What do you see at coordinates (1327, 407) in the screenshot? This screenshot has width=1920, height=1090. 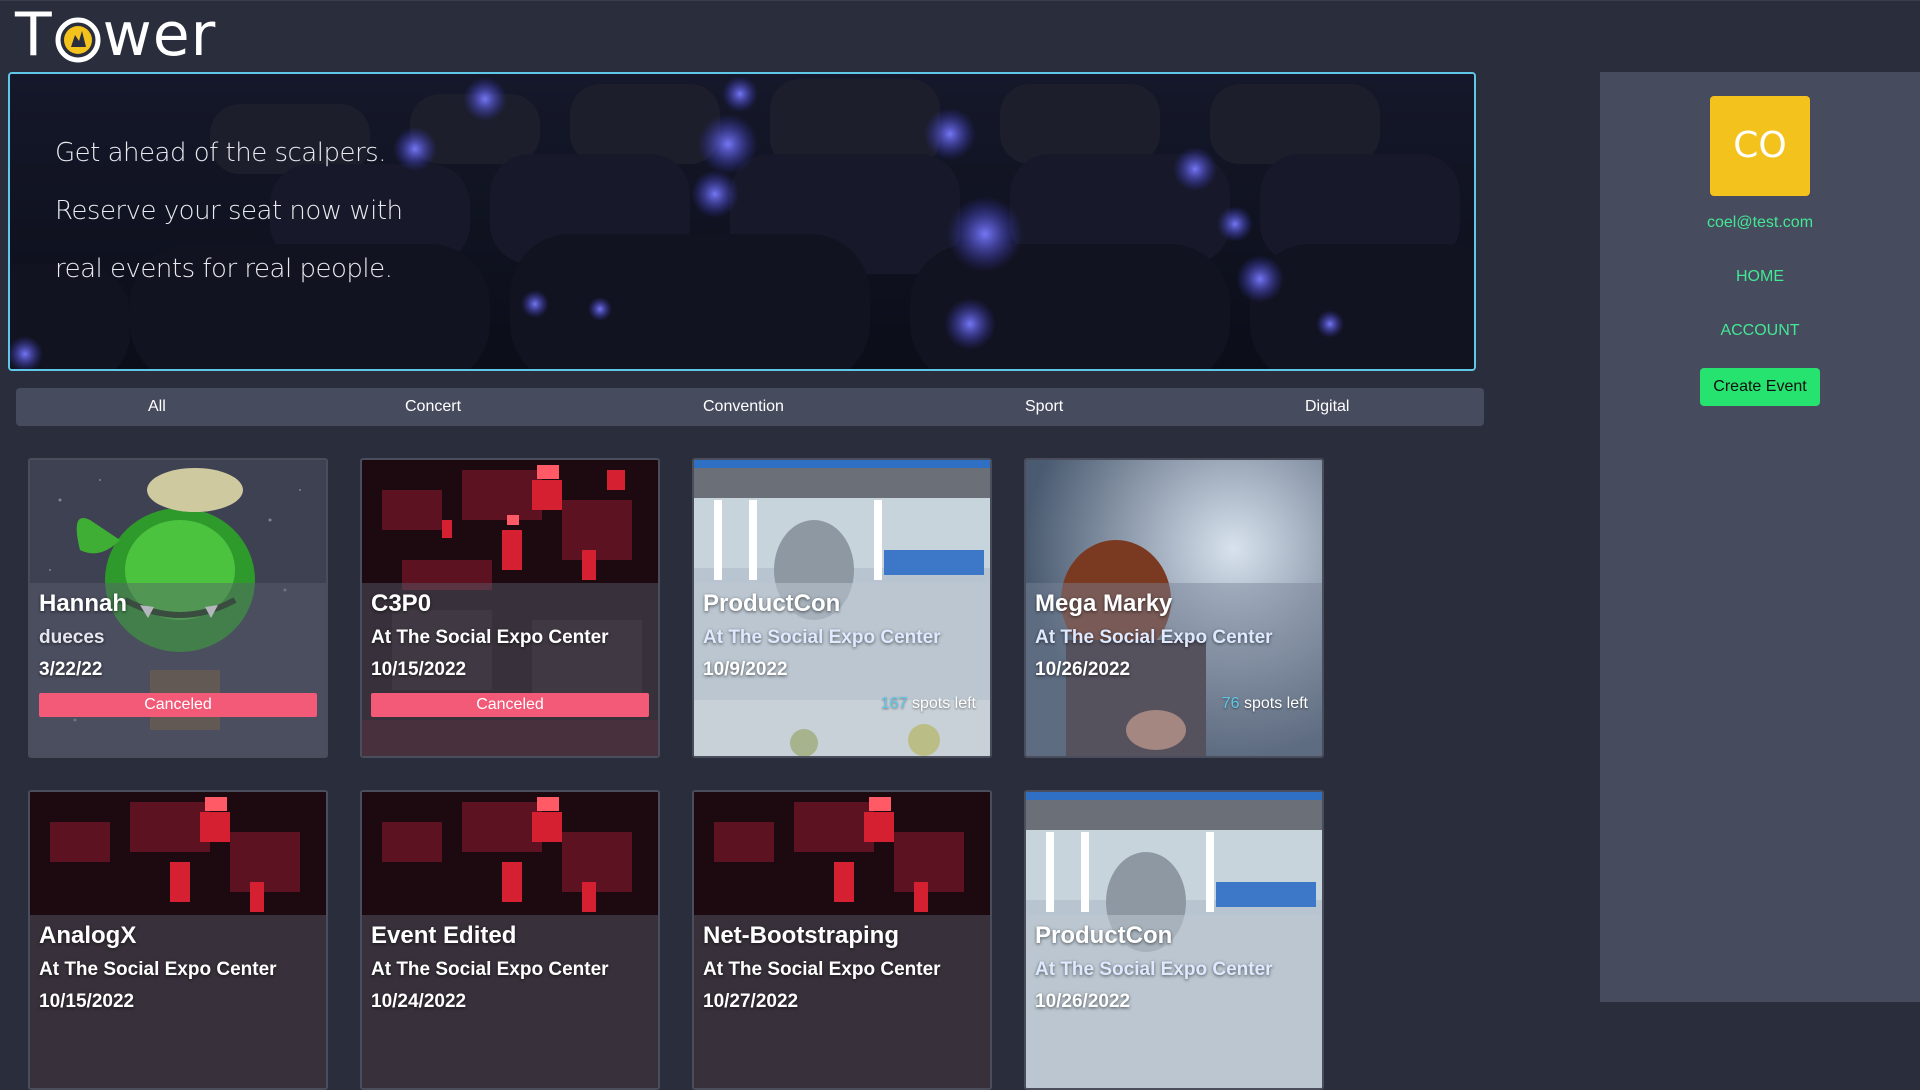 I see `filter-tab-digital: Digital` at bounding box center [1327, 407].